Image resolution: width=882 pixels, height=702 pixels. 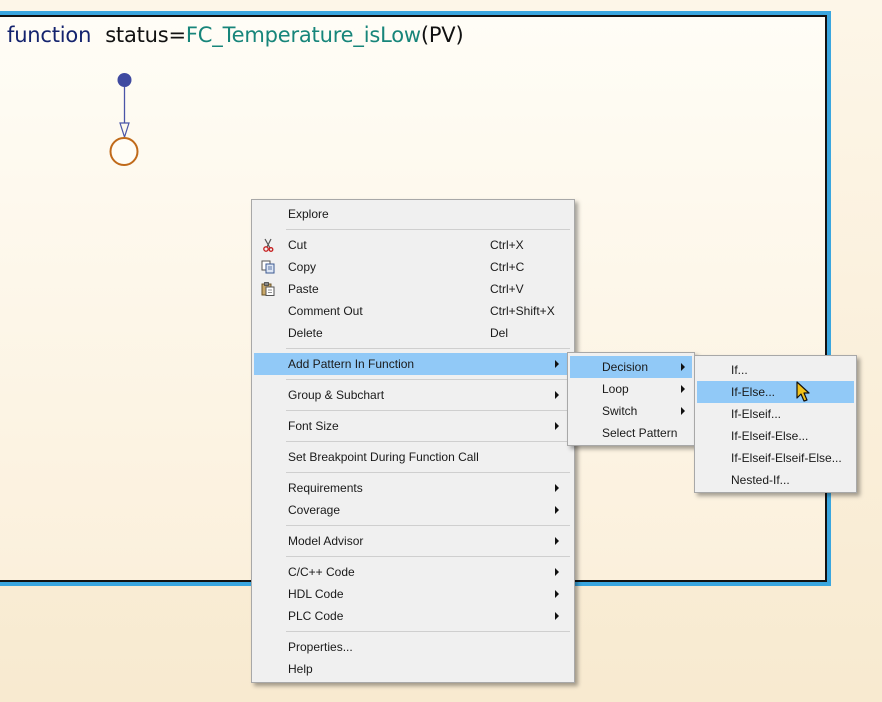 I want to click on transition-arrowhead, so click(x=124, y=130).